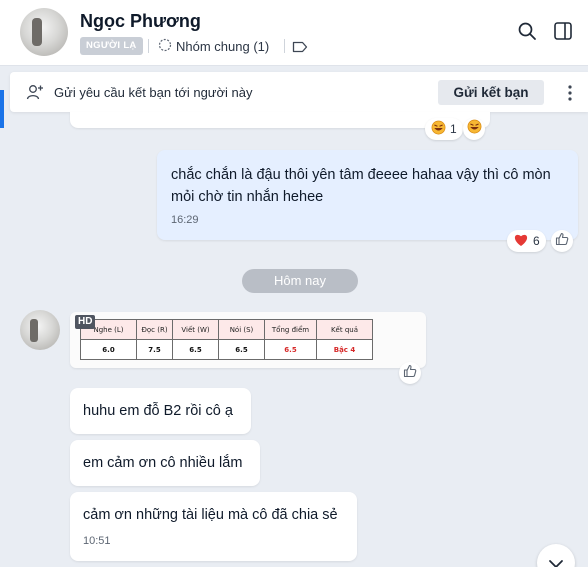 The height and width of the screenshot is (567, 588). What do you see at coordinates (111, 46) in the screenshot?
I see `stranger-badge: NGƯỜI LẠ` at bounding box center [111, 46].